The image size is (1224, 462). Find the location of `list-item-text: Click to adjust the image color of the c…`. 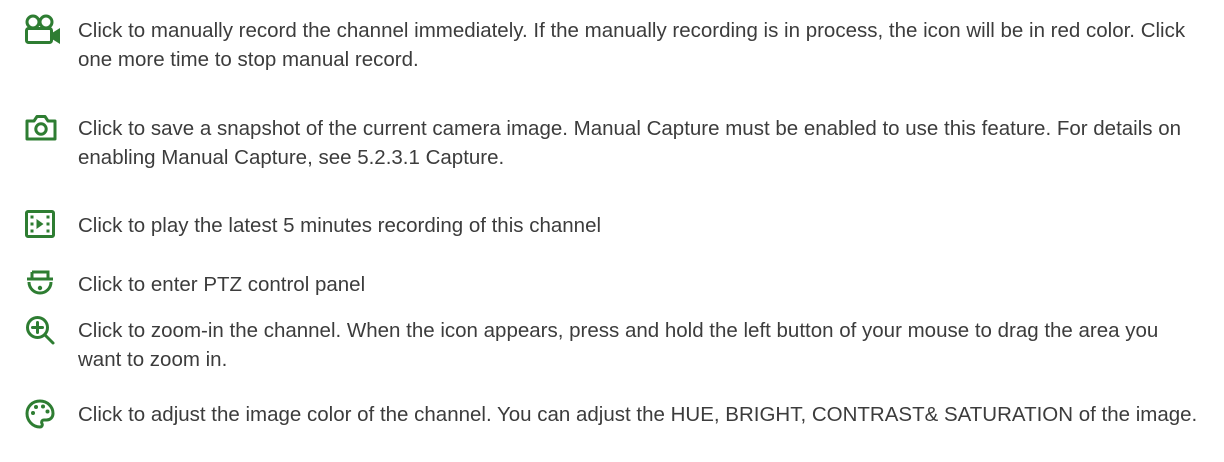

list-item-text: Click to adjust the image color of the c… is located at coordinates (638, 414).